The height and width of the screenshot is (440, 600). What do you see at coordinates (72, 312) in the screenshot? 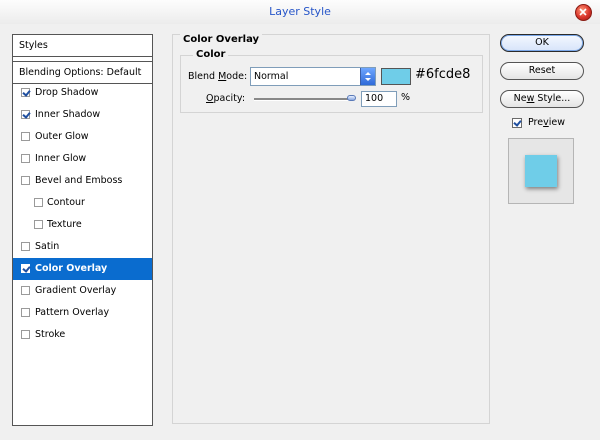
I see `style-item-label: Pattern Overlay` at bounding box center [72, 312].